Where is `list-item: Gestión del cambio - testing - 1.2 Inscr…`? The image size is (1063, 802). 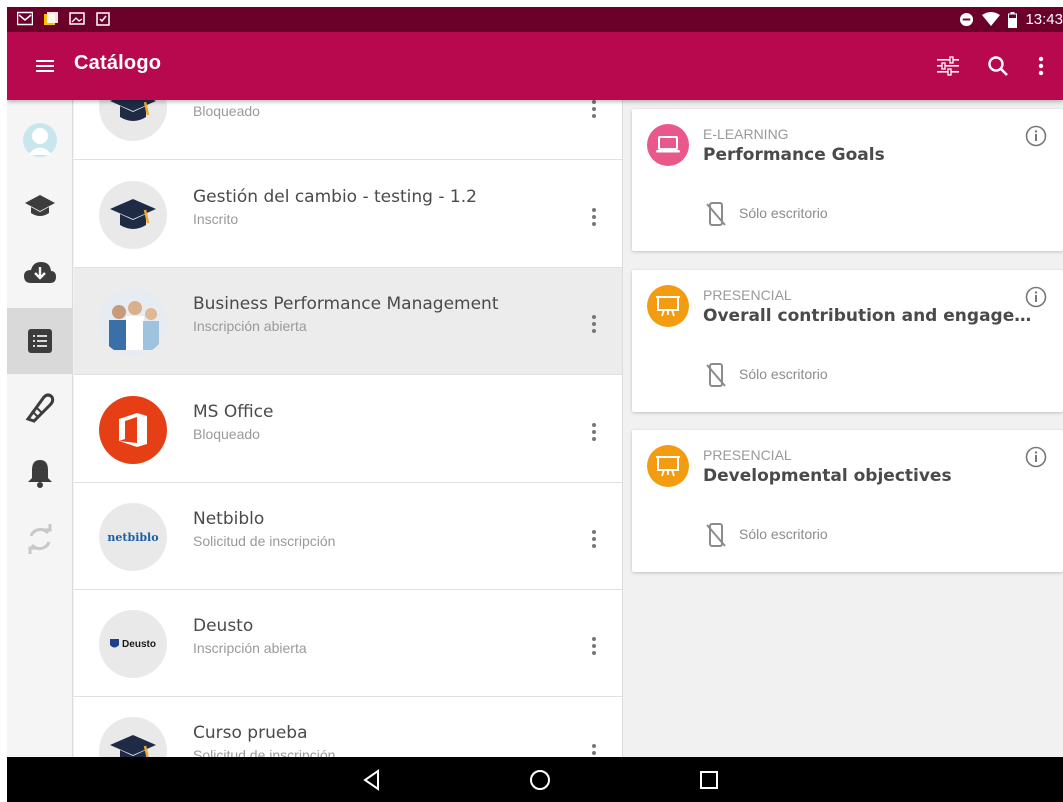 list-item: Gestión del cambio - testing - 1.2 Inscr… is located at coordinates (348, 214).